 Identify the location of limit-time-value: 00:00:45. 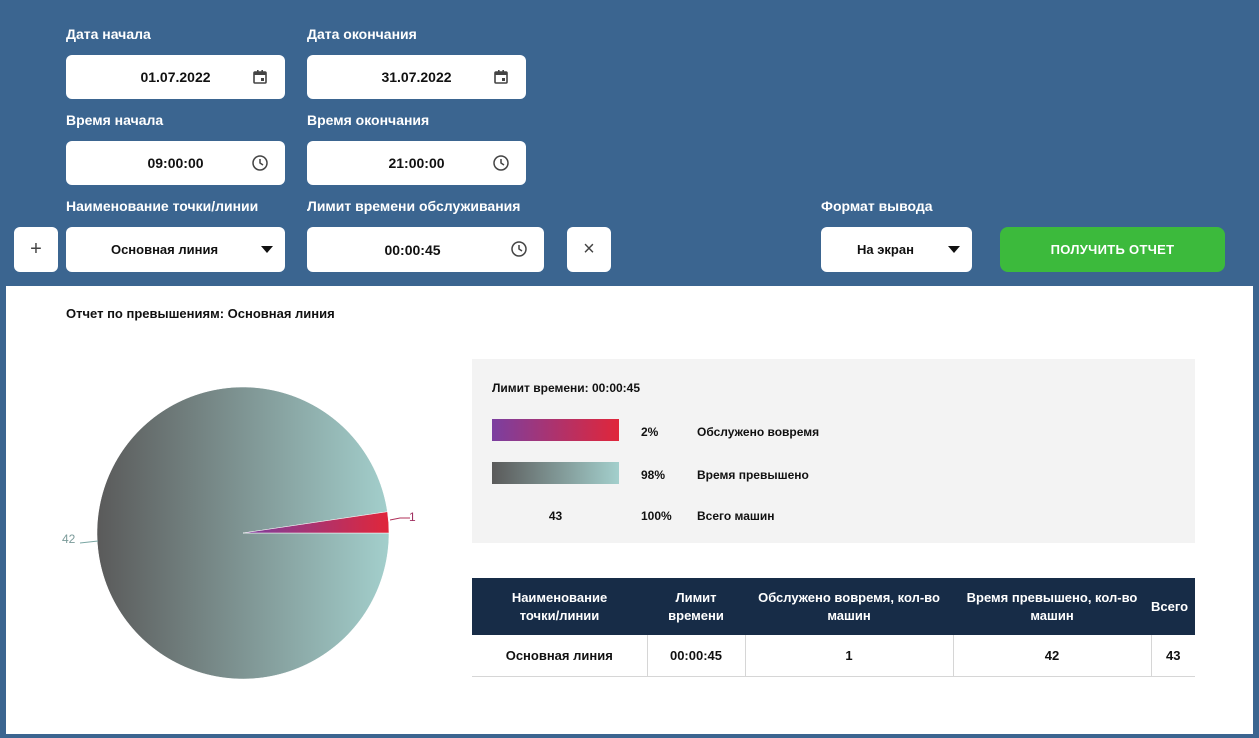
(412, 249).